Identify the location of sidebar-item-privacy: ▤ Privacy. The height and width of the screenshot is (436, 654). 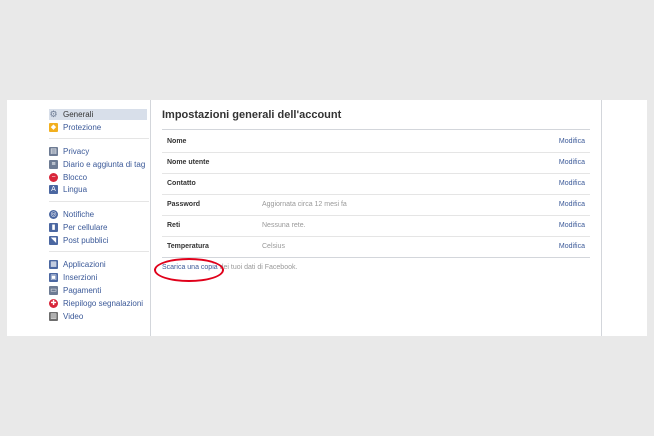
(98, 151).